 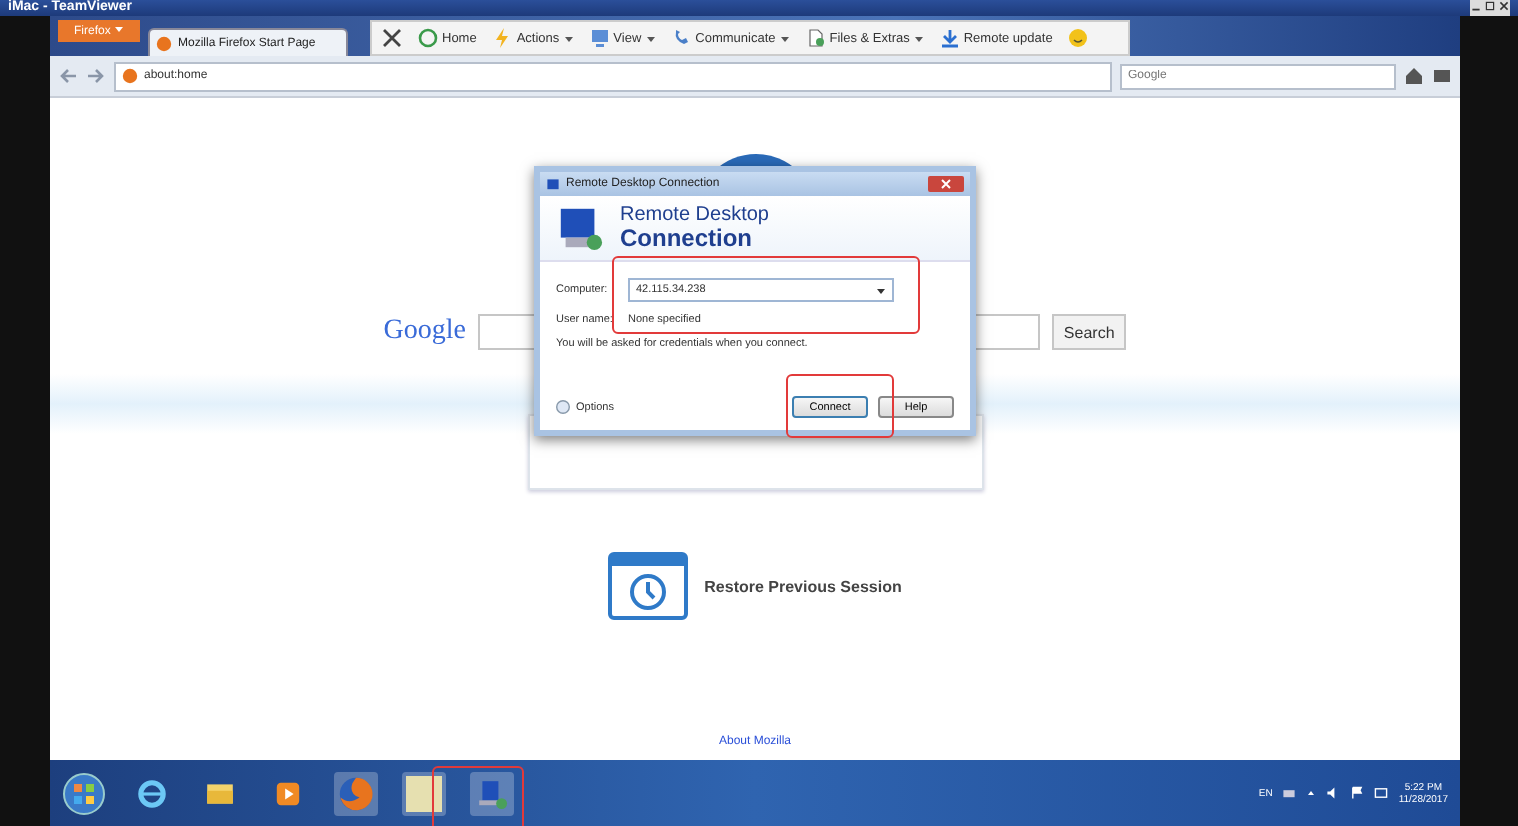 I want to click on play-icon, so click(x=288, y=793).